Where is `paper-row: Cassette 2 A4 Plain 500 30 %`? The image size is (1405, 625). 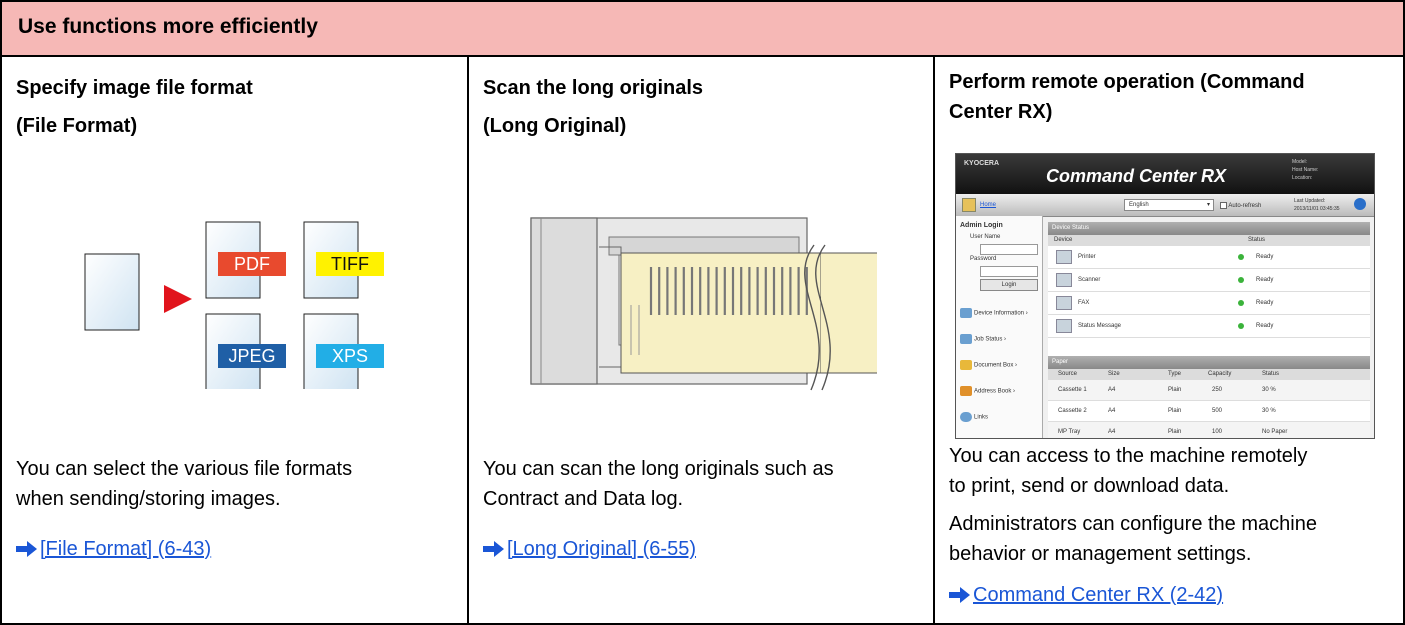 paper-row: Cassette 2 A4 Plain 500 30 % is located at coordinates (1209, 411).